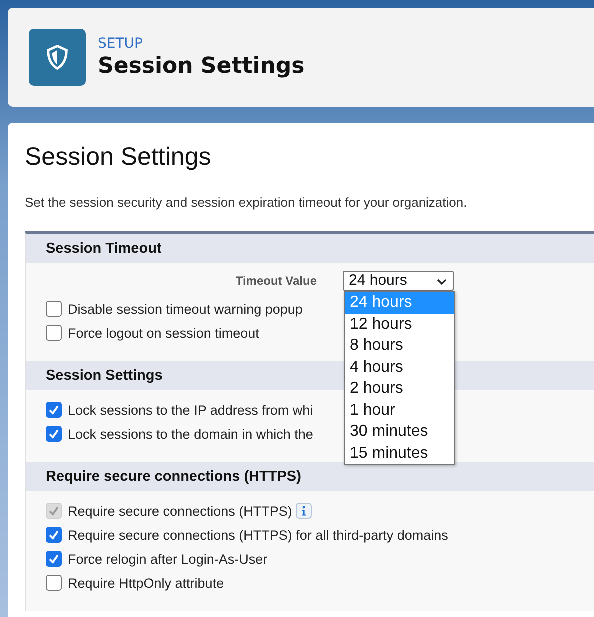 This screenshot has width=594, height=617. What do you see at coordinates (191, 434) in the screenshot?
I see `checkbox-label: Lock sessions to the domain in which the` at bounding box center [191, 434].